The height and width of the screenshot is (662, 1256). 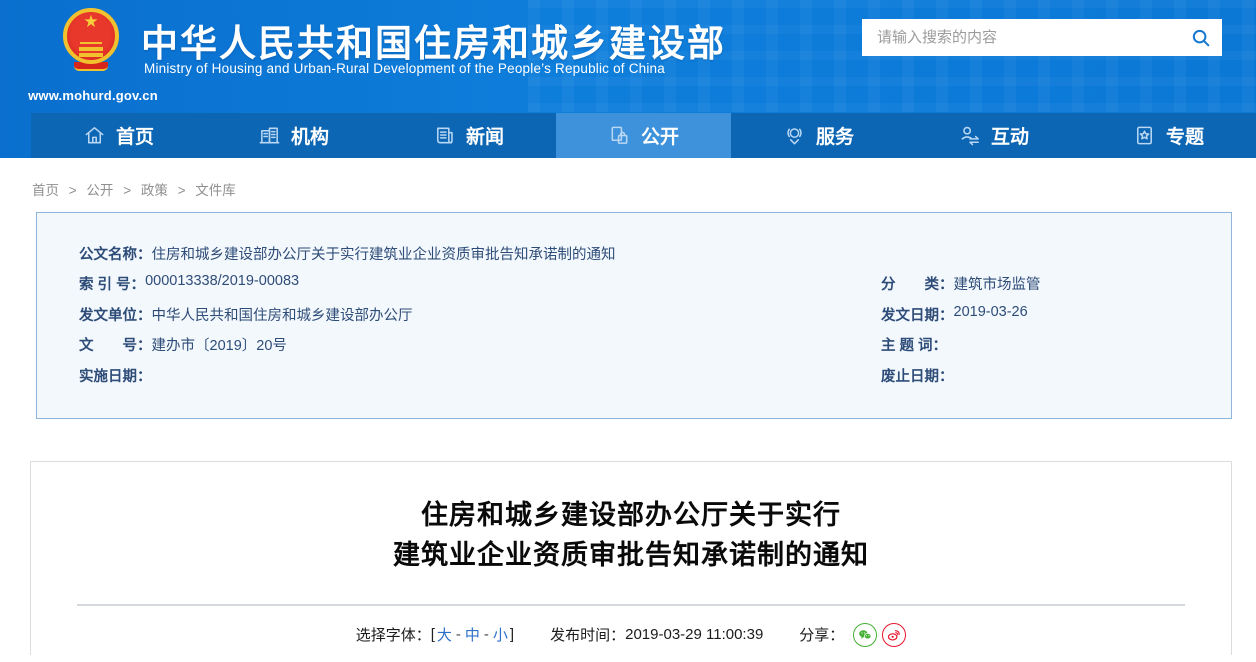 What do you see at coordinates (512, 634) in the screenshot?
I see `font-select-bracket-close: ]` at bounding box center [512, 634].